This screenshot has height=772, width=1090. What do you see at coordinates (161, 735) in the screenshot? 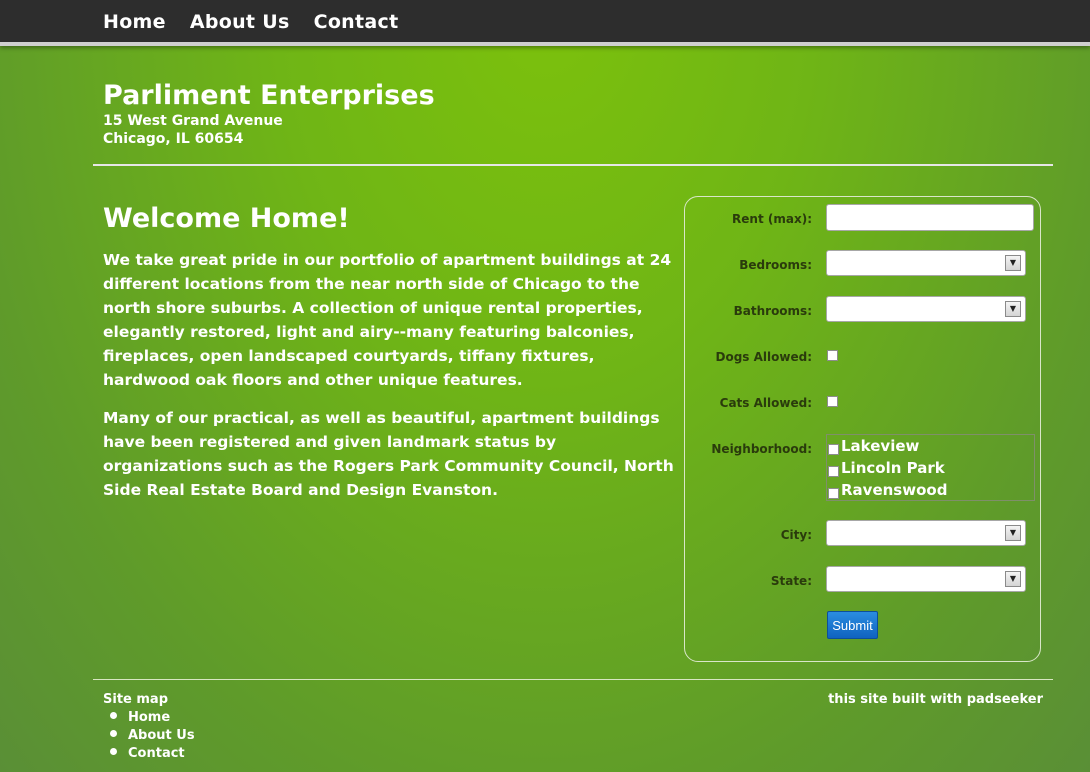
I see `footer-about-link: About Us` at bounding box center [161, 735].